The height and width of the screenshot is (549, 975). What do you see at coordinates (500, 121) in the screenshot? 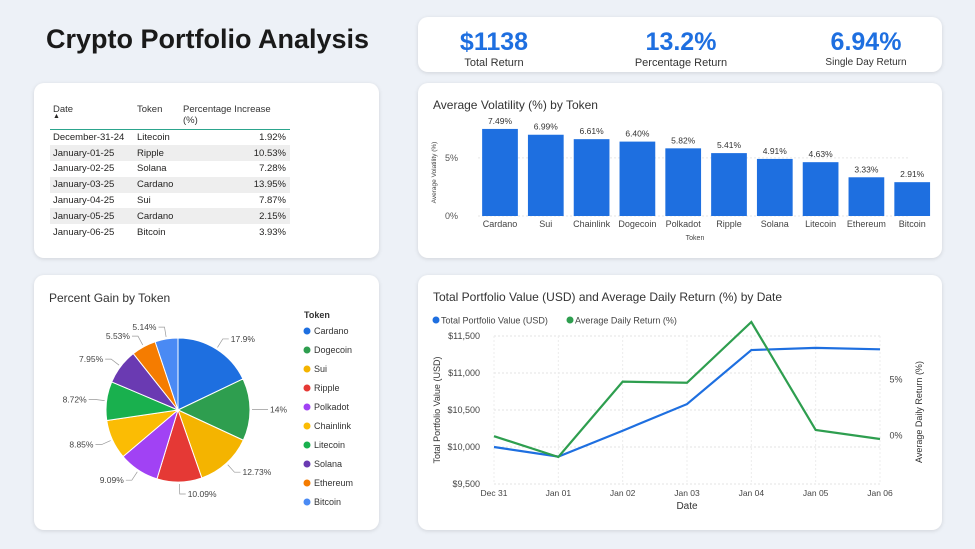
I see `bar-data-label: 7.49%` at bounding box center [500, 121].